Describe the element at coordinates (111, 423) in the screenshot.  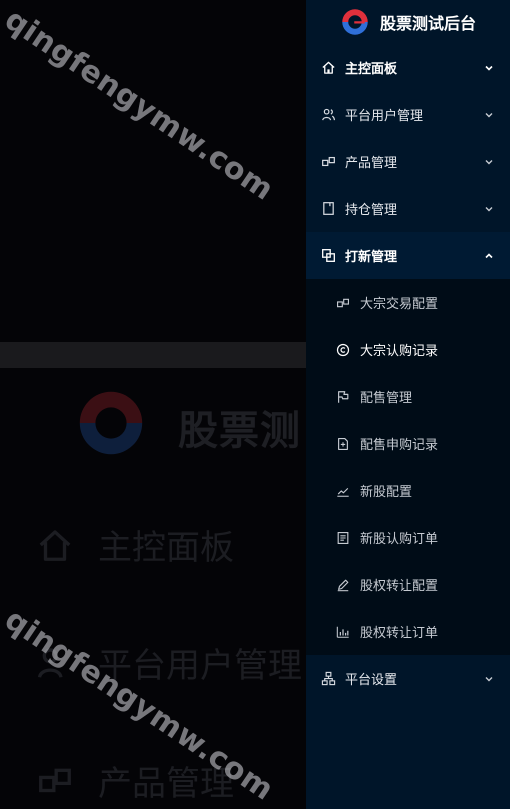
I see `background-logo-icon` at that location.